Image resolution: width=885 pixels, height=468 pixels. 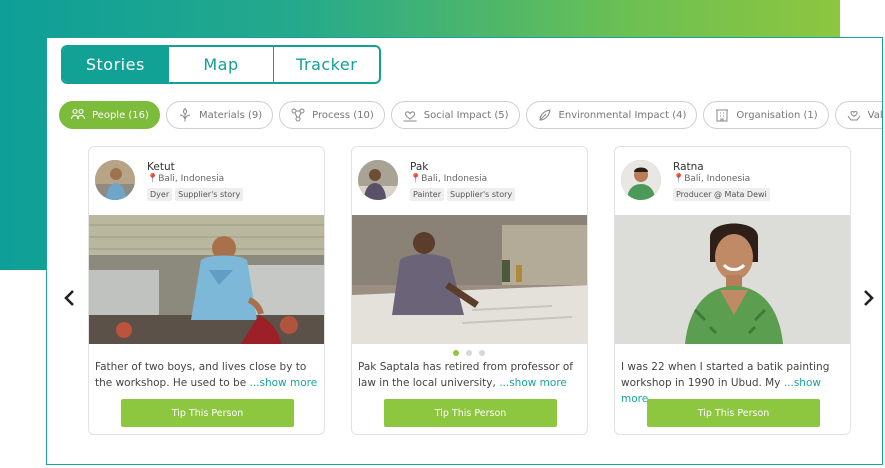 I want to click on filter-chip-label: Organisation (1), so click(x=777, y=115).